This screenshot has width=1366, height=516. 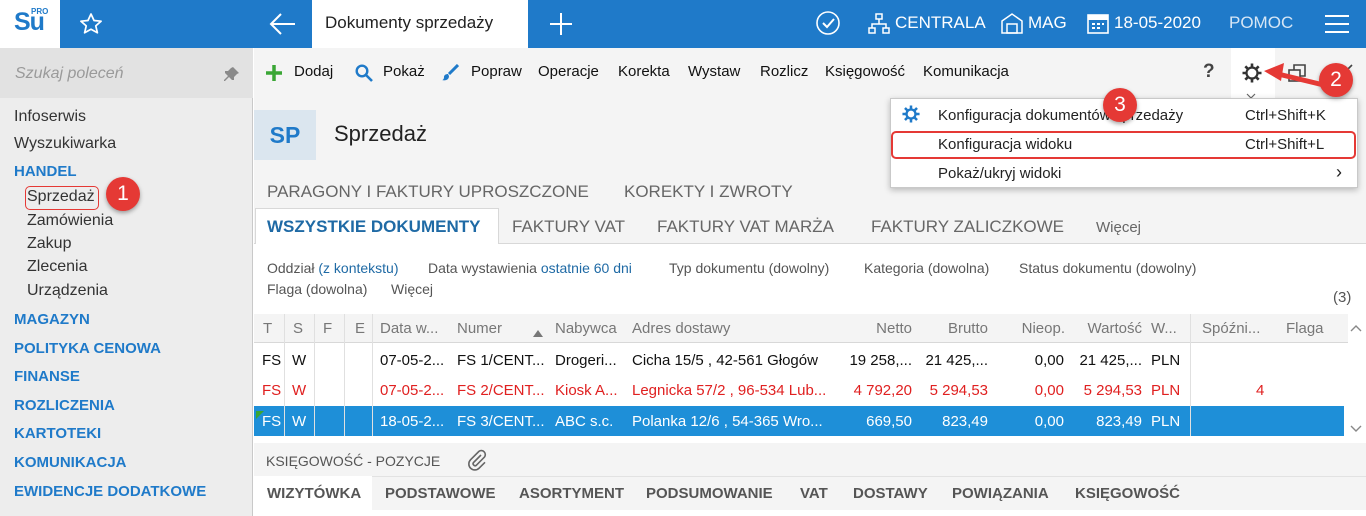 What do you see at coordinates (1261, 23) in the screenshot?
I see `help-link: POMOC` at bounding box center [1261, 23].